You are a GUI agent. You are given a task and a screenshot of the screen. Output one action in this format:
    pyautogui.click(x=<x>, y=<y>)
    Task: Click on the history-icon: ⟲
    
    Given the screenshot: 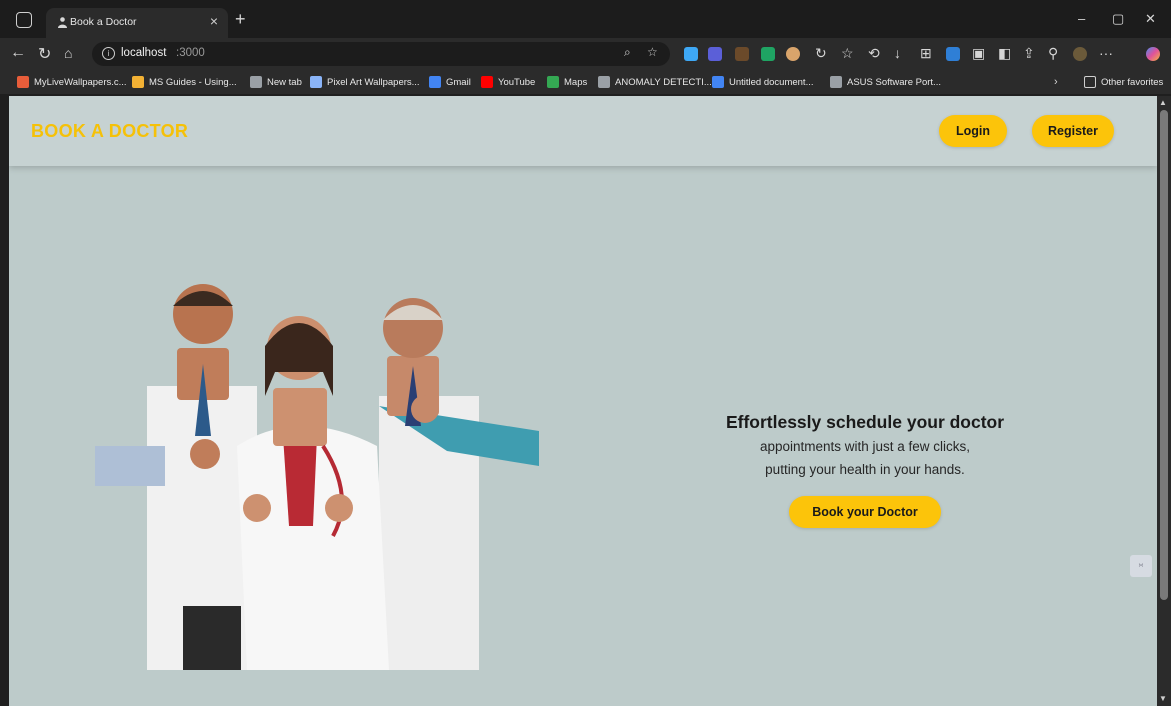 What is the action you would take?
    pyautogui.click(x=874, y=53)
    